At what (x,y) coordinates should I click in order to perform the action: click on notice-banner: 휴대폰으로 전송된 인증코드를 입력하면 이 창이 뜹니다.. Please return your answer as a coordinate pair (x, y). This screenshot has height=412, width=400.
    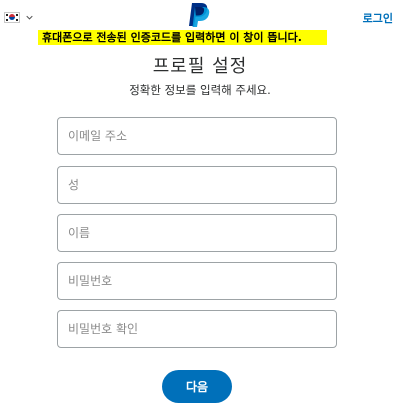
    Looking at the image, I should click on (182, 37).